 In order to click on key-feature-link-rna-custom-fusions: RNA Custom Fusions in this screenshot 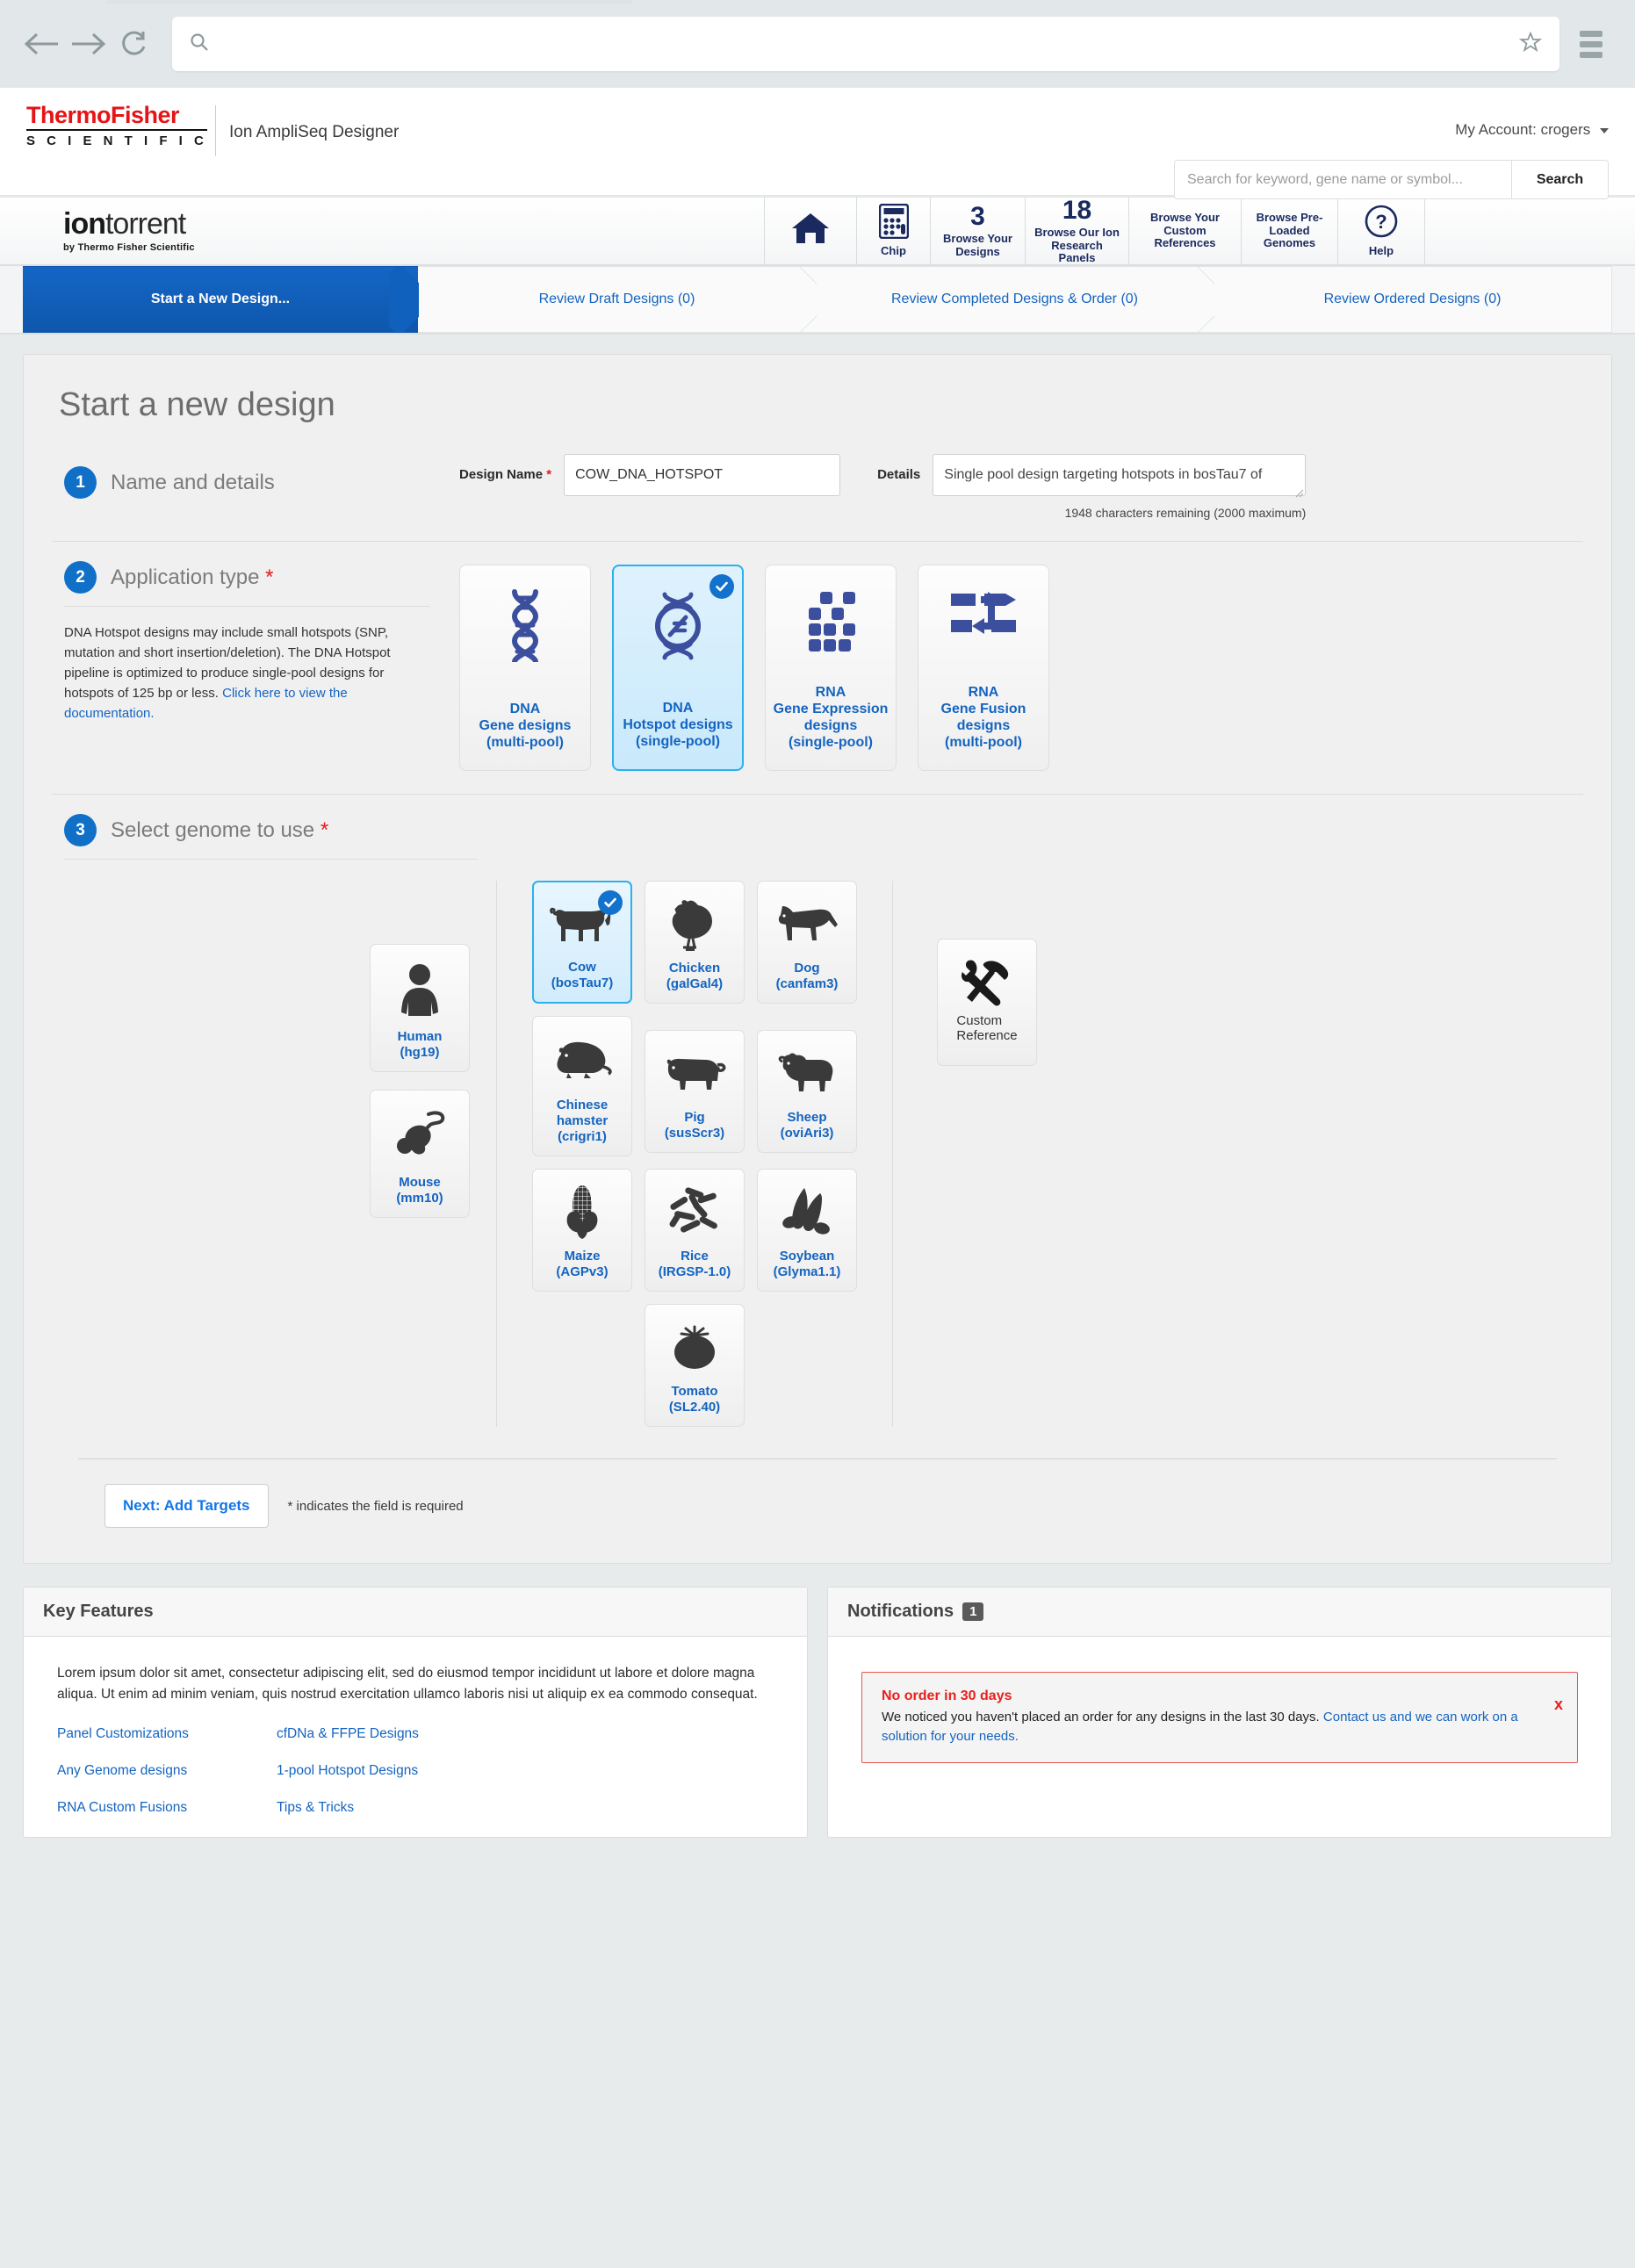, I will do `click(167, 1808)`.